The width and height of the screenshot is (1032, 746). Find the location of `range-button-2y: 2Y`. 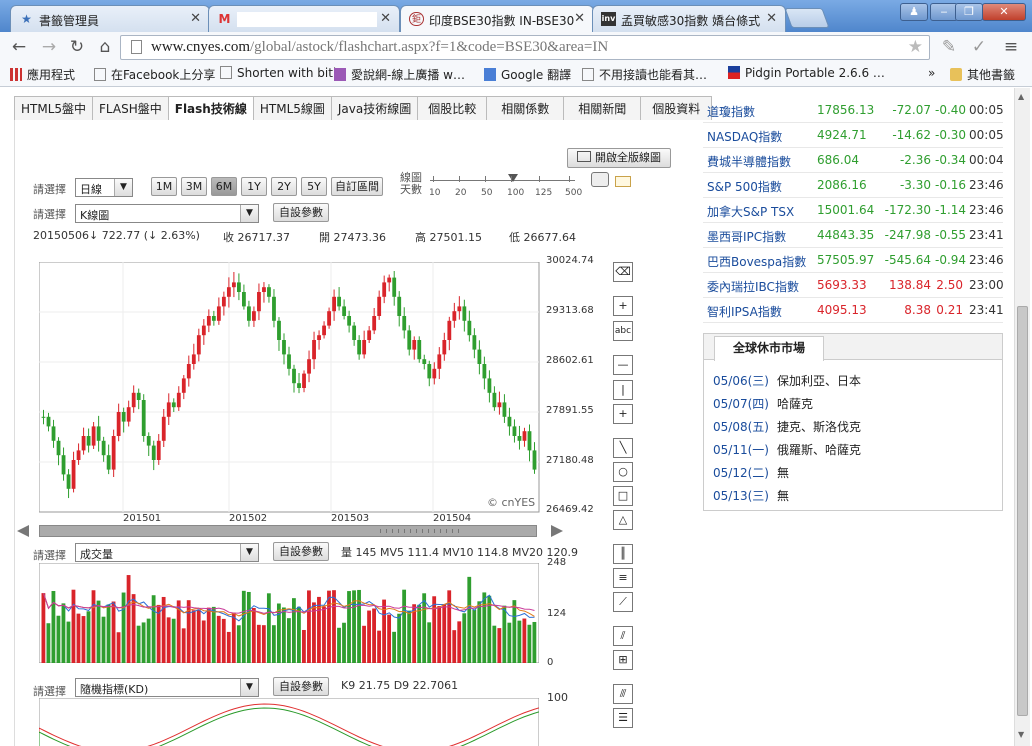

range-button-2y: 2Y is located at coordinates (284, 186).